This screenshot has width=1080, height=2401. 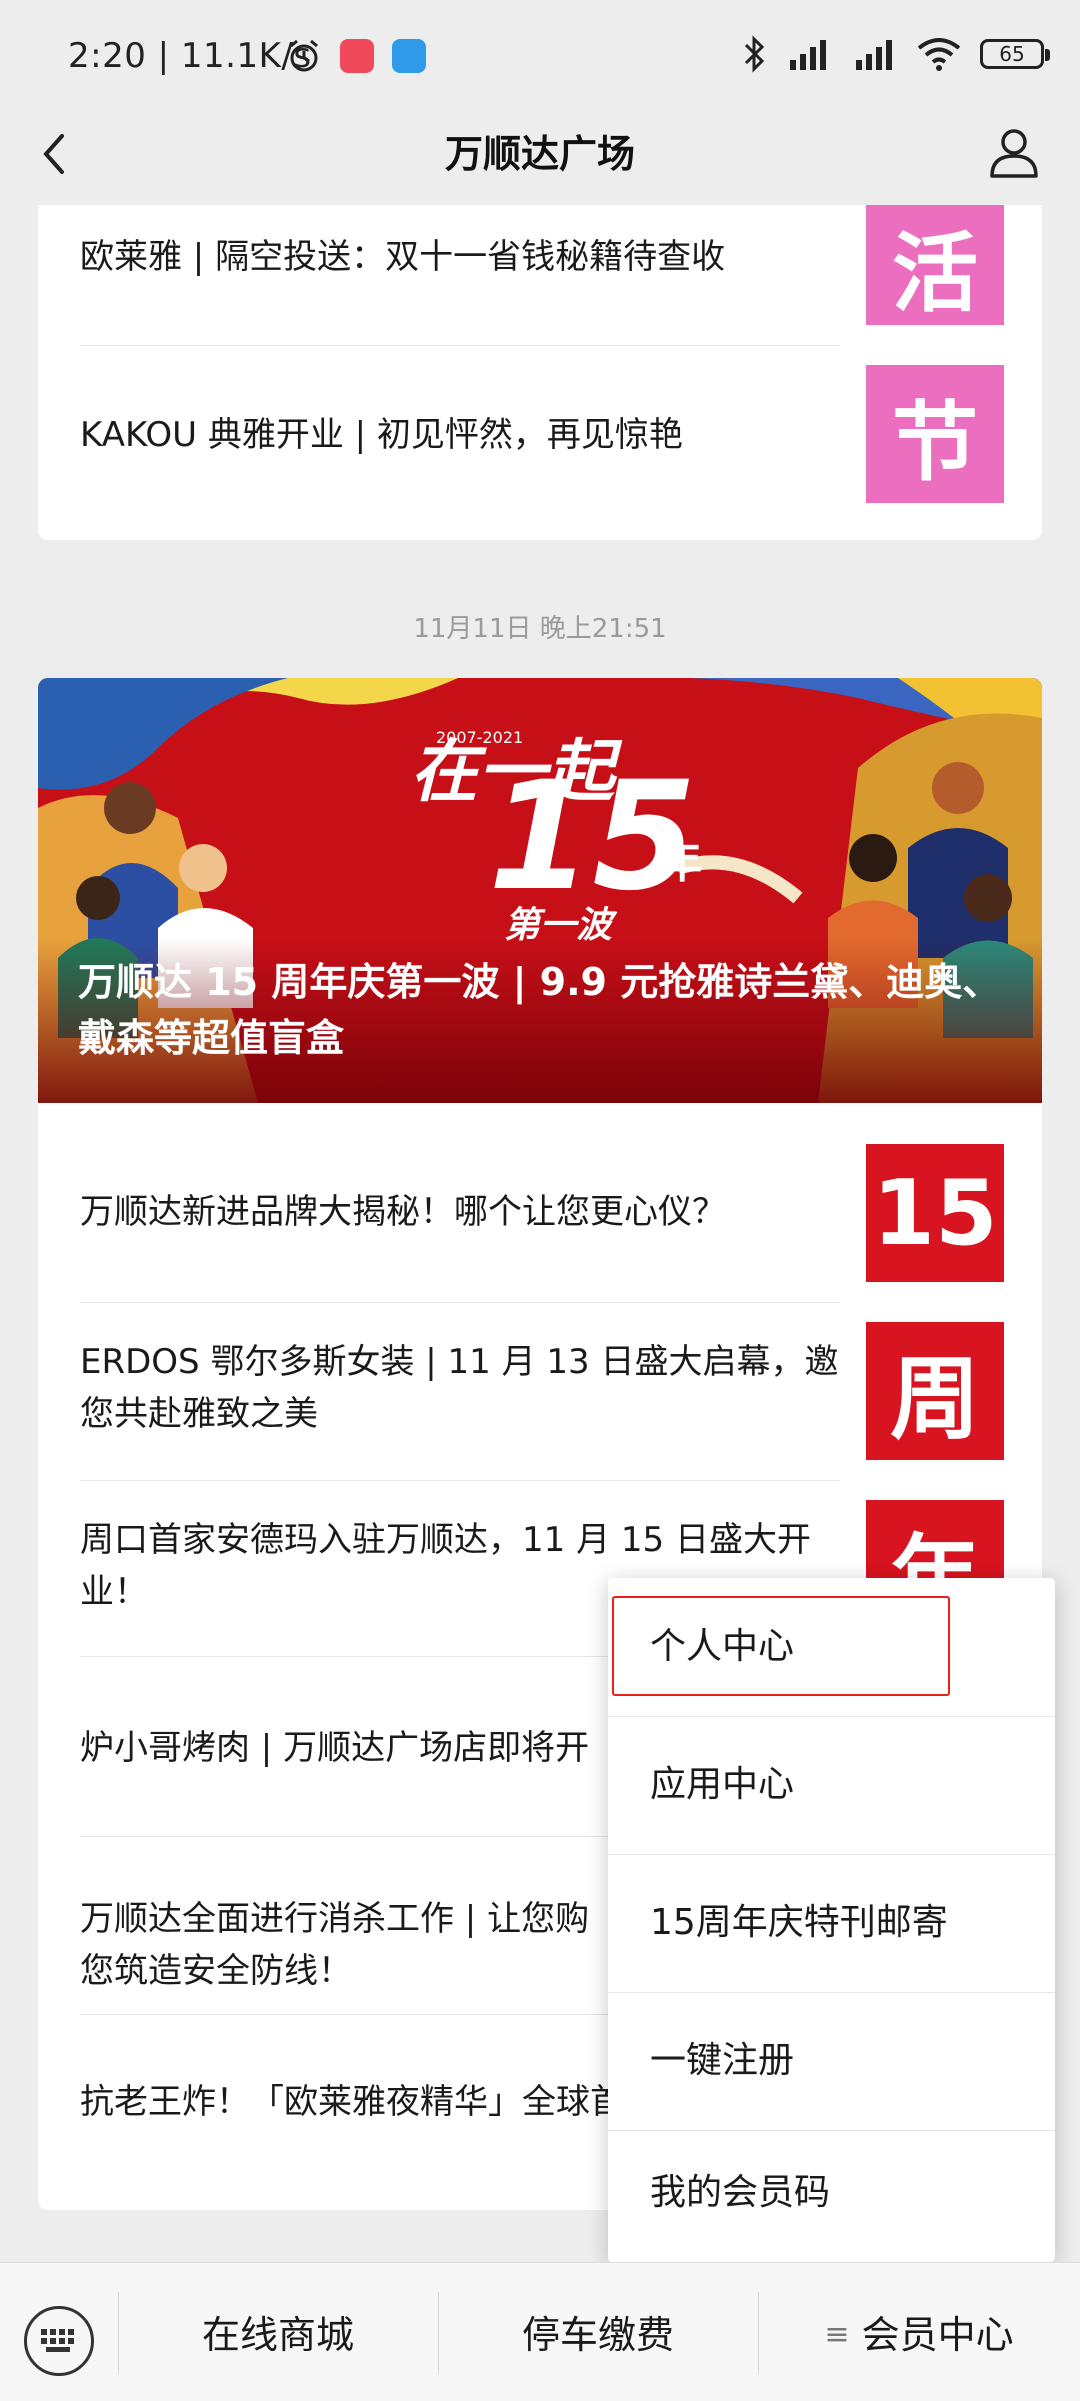 I want to click on banner-year-word: 年, so click(x=680, y=862).